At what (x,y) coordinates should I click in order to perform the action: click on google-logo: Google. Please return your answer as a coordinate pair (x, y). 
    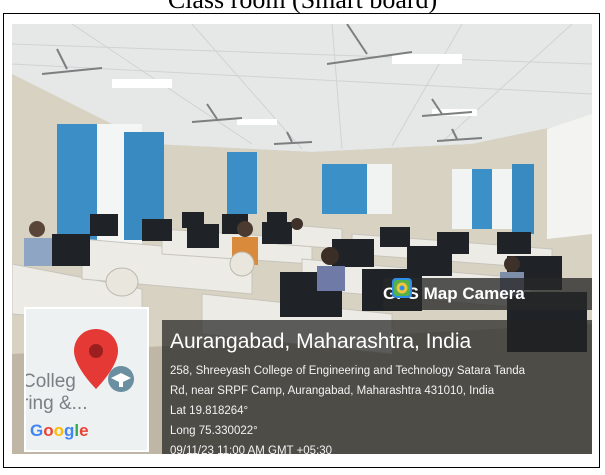
    Looking at the image, I should click on (59, 430).